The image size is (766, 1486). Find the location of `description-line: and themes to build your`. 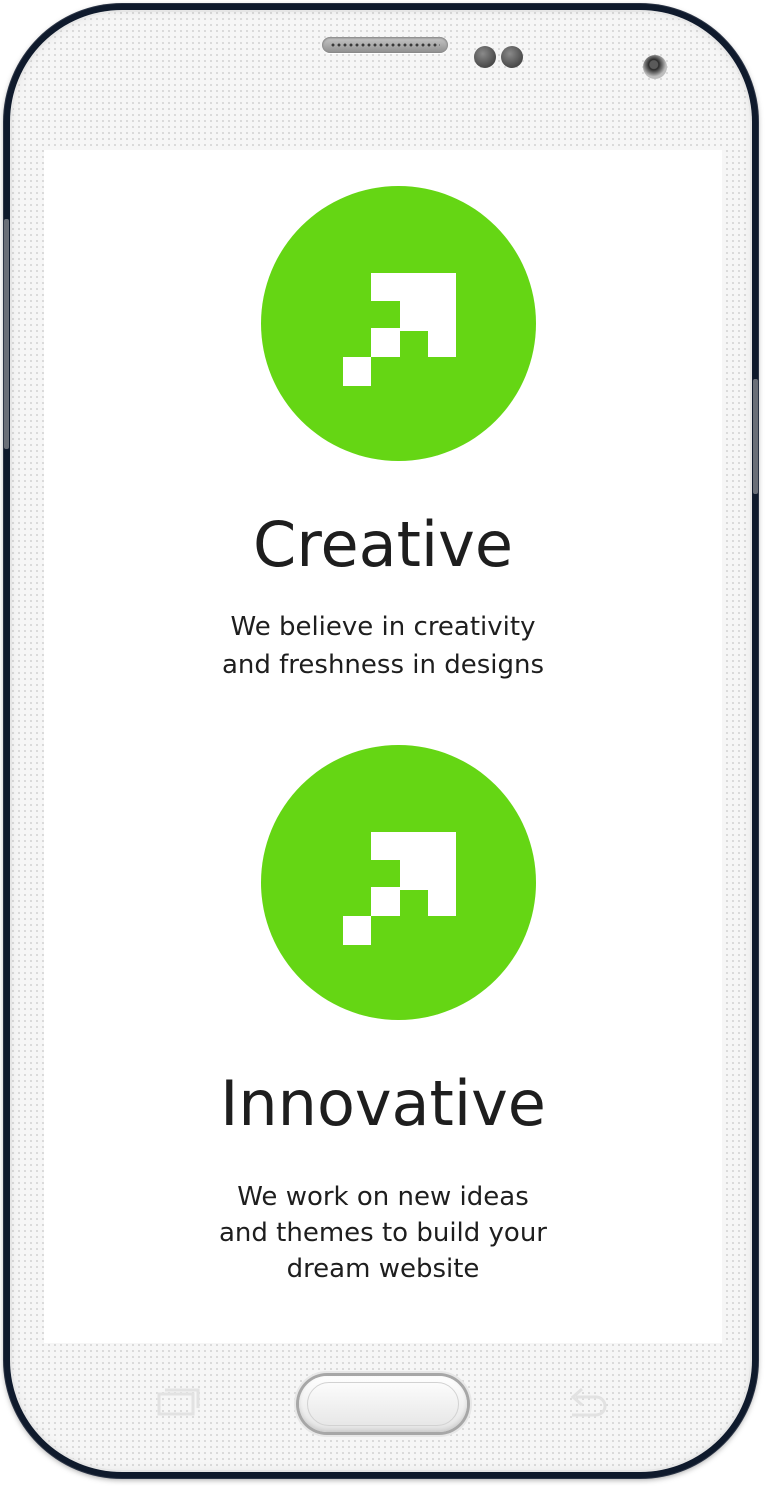

description-line: and themes to build your is located at coordinates (382, 1233).